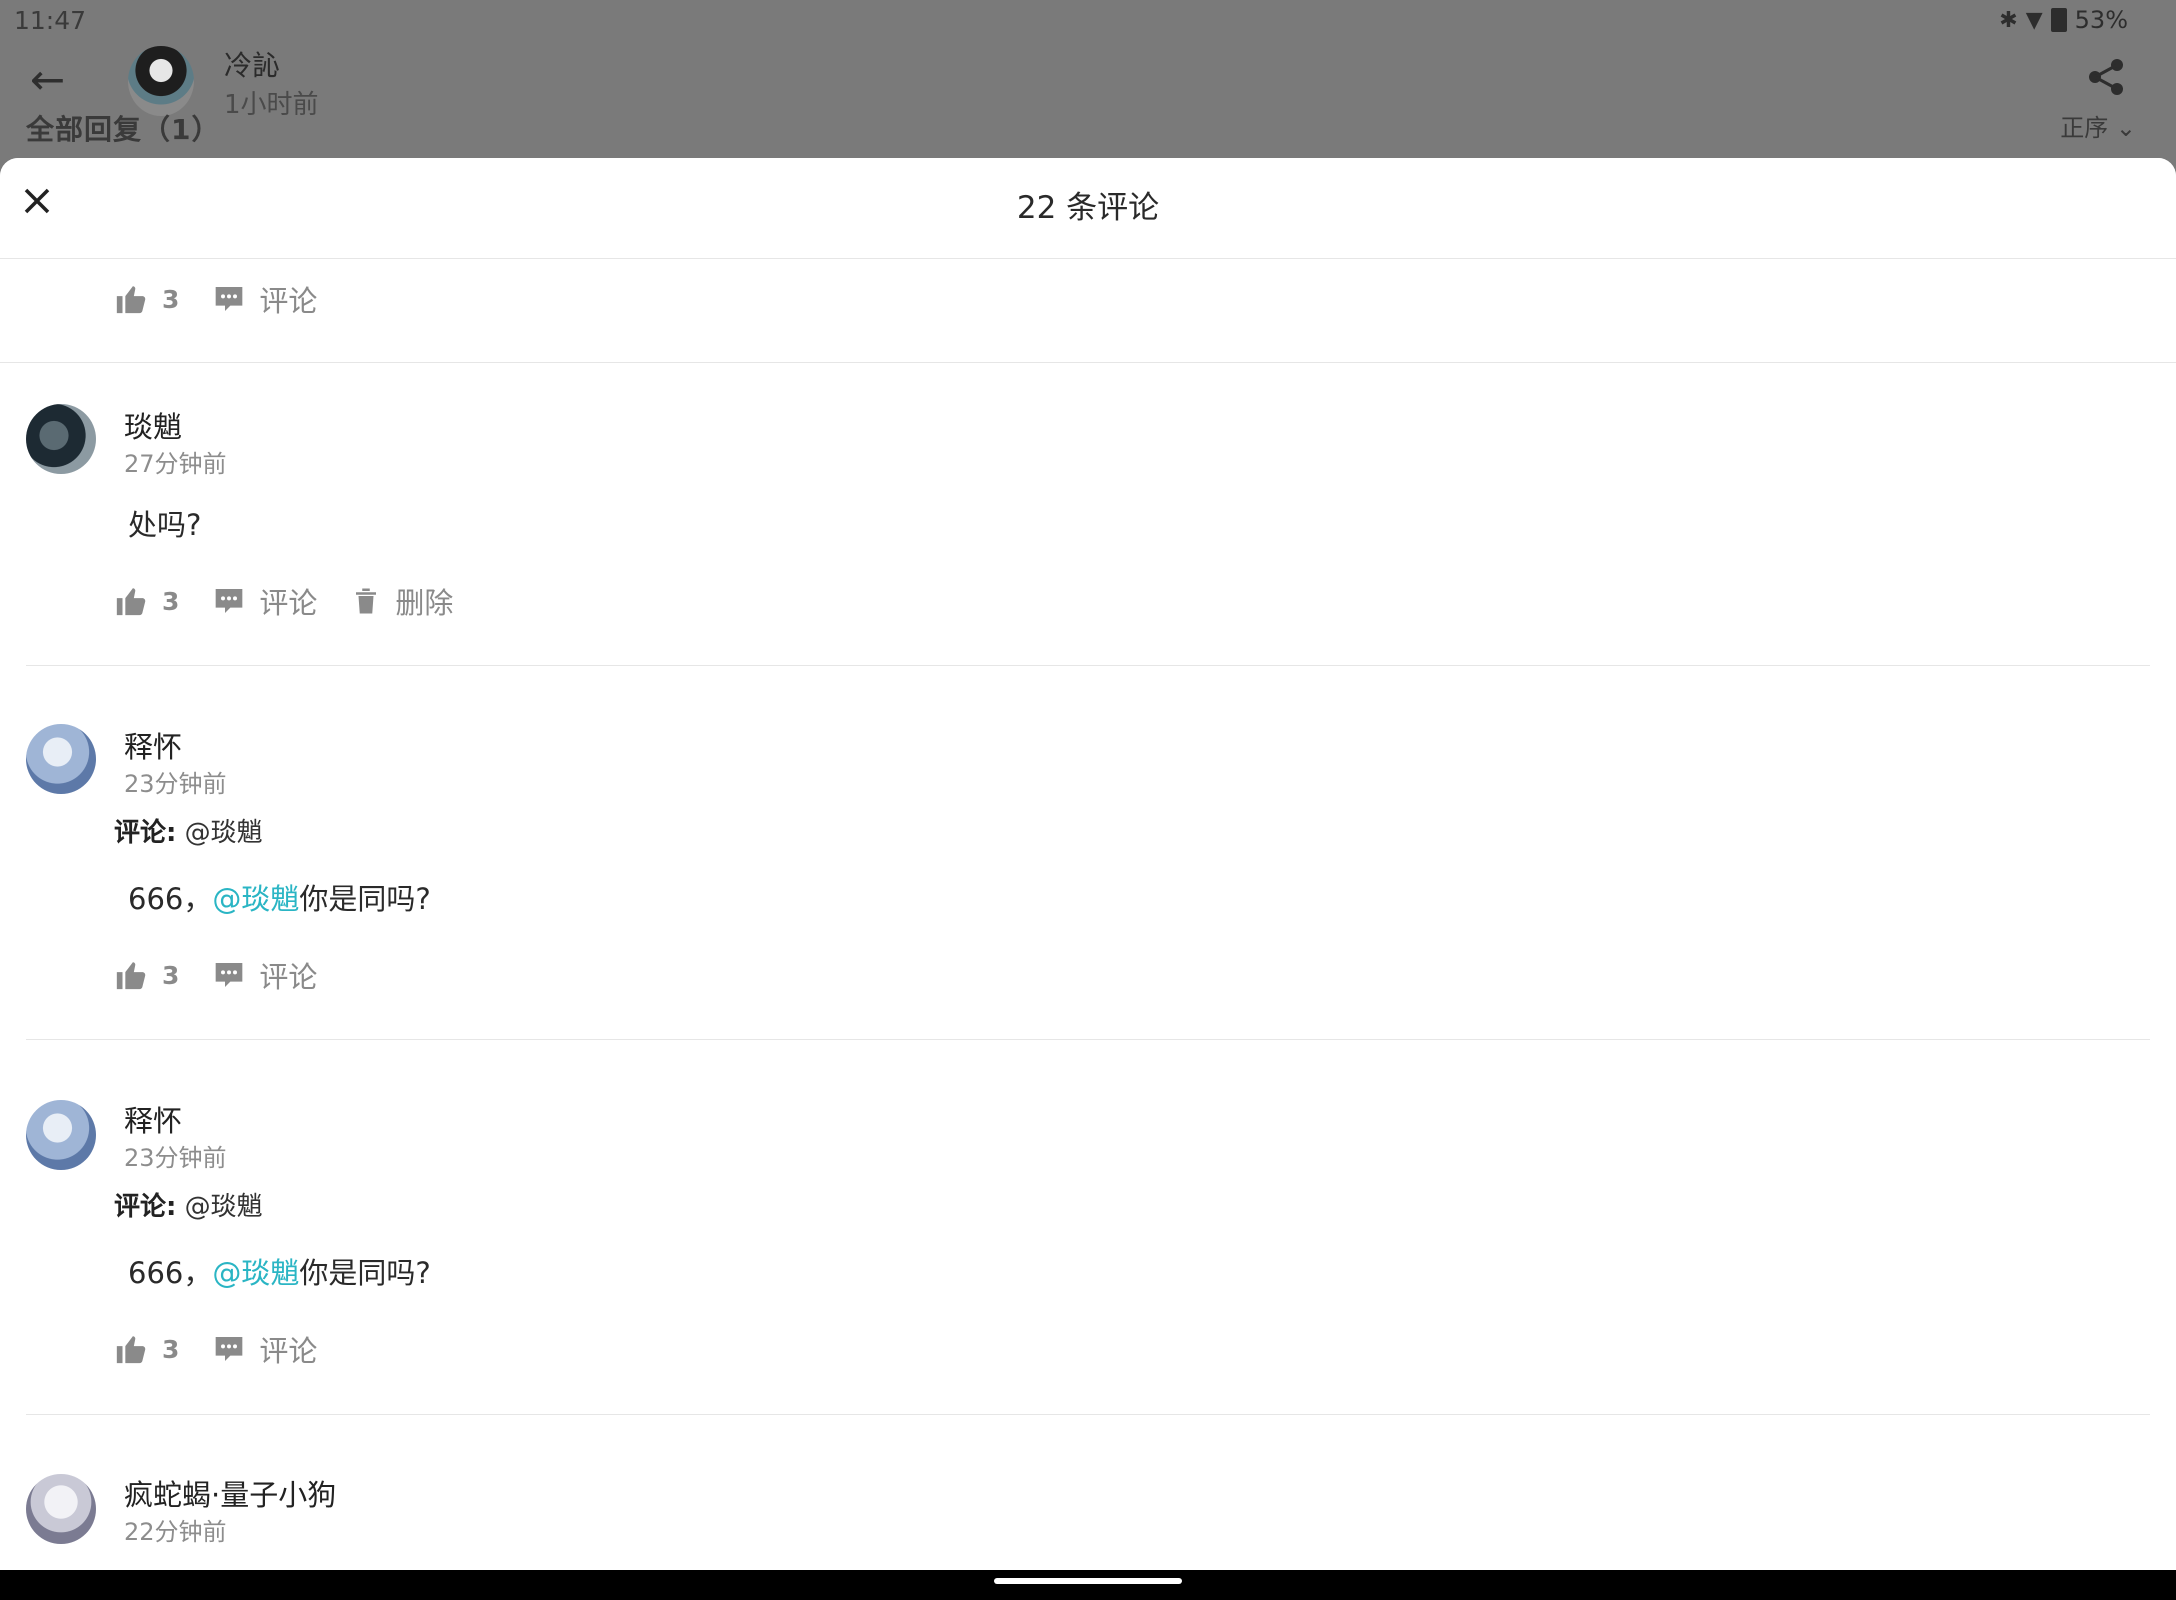 Image resolution: width=2176 pixels, height=1600 pixels. Describe the element at coordinates (2101, 20) in the screenshot. I see `battery-level: 53%` at that location.